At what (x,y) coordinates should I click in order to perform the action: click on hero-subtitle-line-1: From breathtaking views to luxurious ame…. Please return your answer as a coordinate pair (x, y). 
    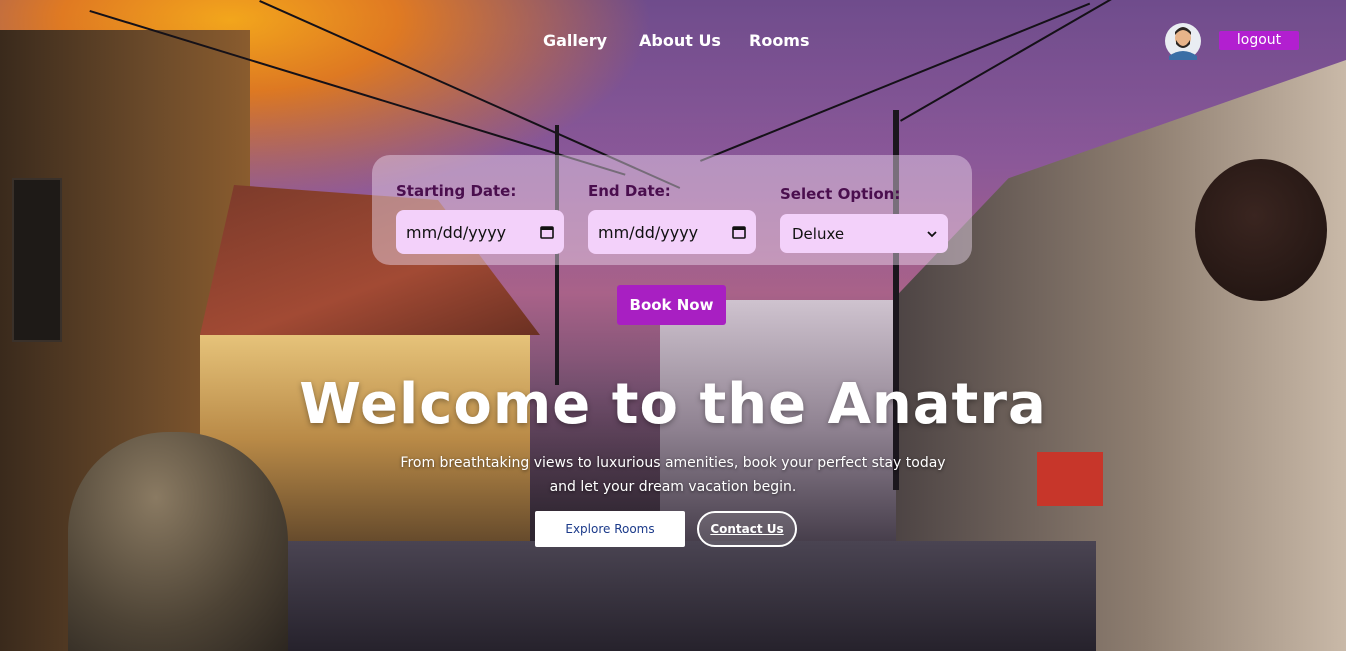
    Looking at the image, I should click on (673, 463).